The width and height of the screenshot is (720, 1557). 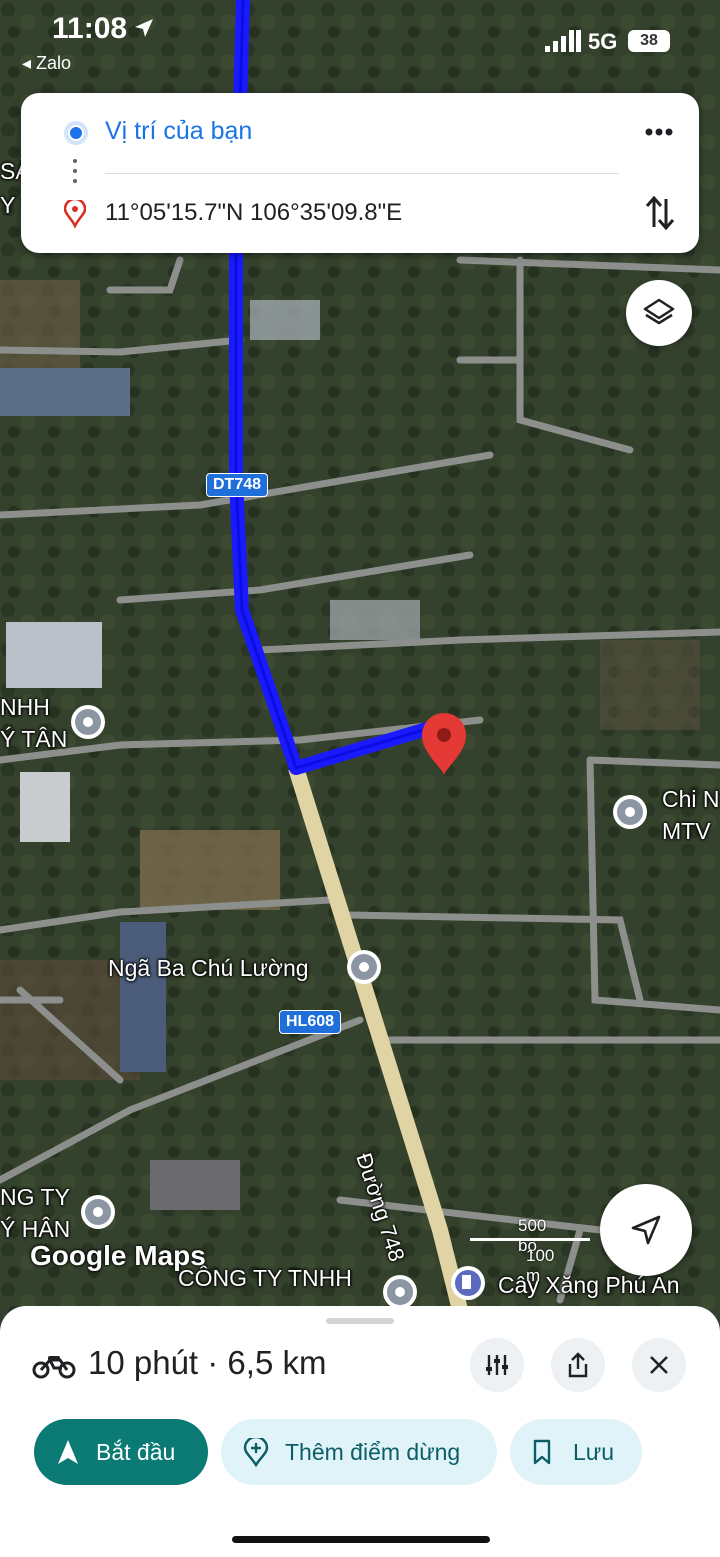 I want to click on add-stop-label: Thêm điểm dừng, so click(x=373, y=1451).